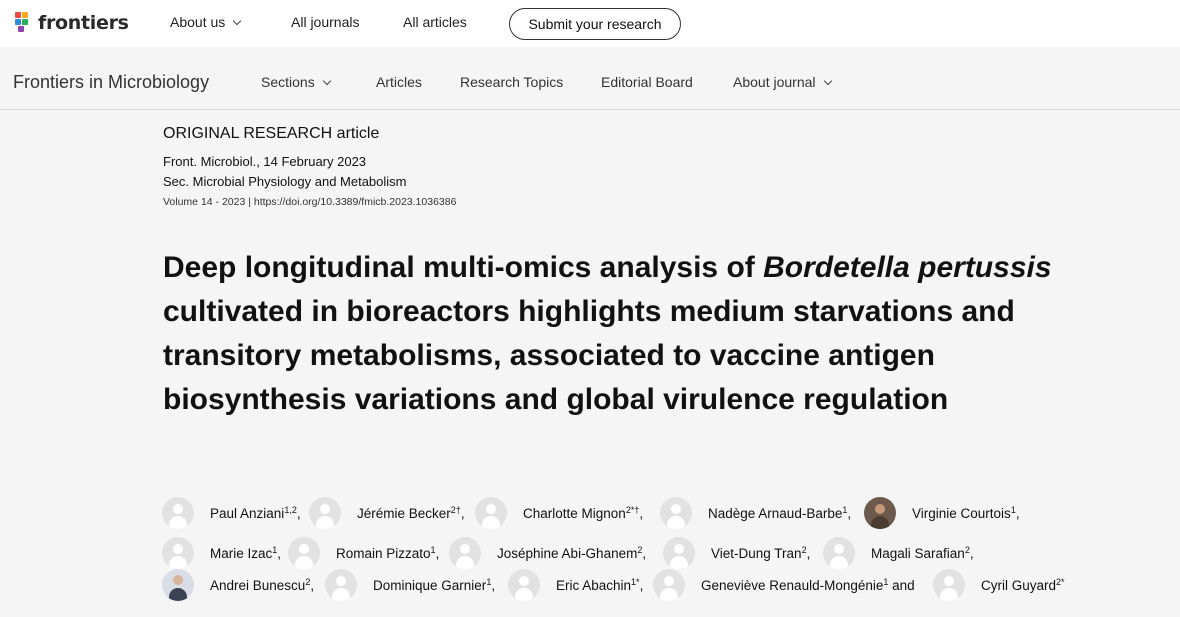 The image size is (1180, 617). I want to click on logo-text: frontiers, so click(83, 23).